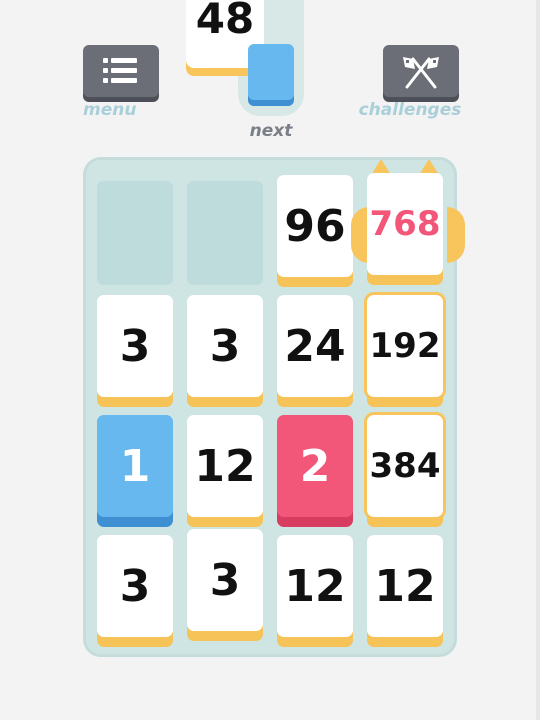 The width and height of the screenshot is (540, 720). I want to click on challenges-label: challenges, so click(410, 110).